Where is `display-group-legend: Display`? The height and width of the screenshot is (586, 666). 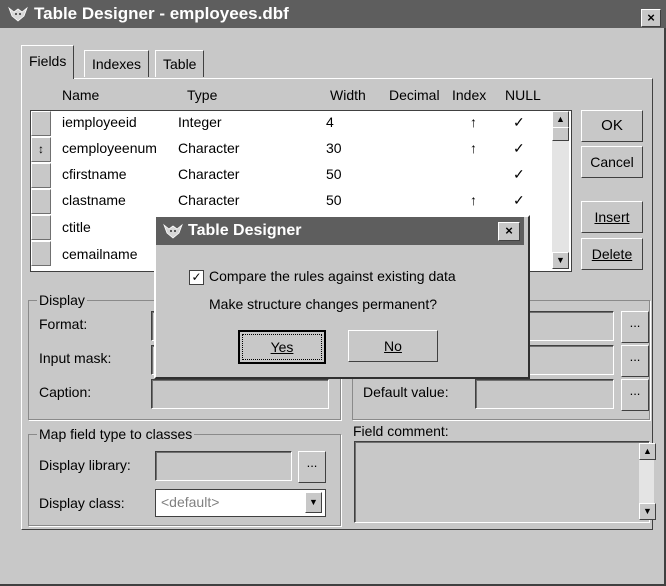 display-group-legend: Display is located at coordinates (62, 300).